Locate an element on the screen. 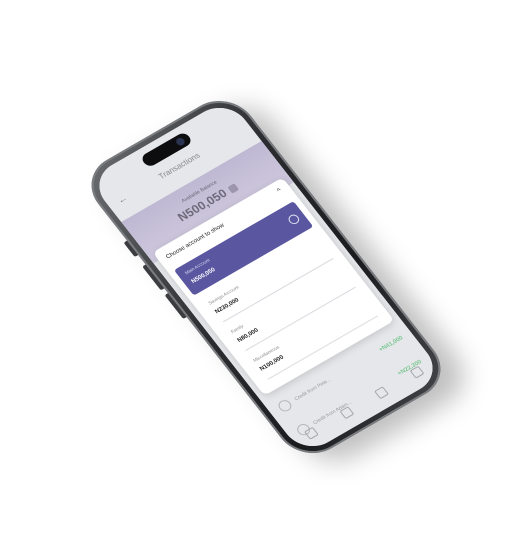 The image size is (528, 536). back-arrow-icon: ← is located at coordinates (122, 200).